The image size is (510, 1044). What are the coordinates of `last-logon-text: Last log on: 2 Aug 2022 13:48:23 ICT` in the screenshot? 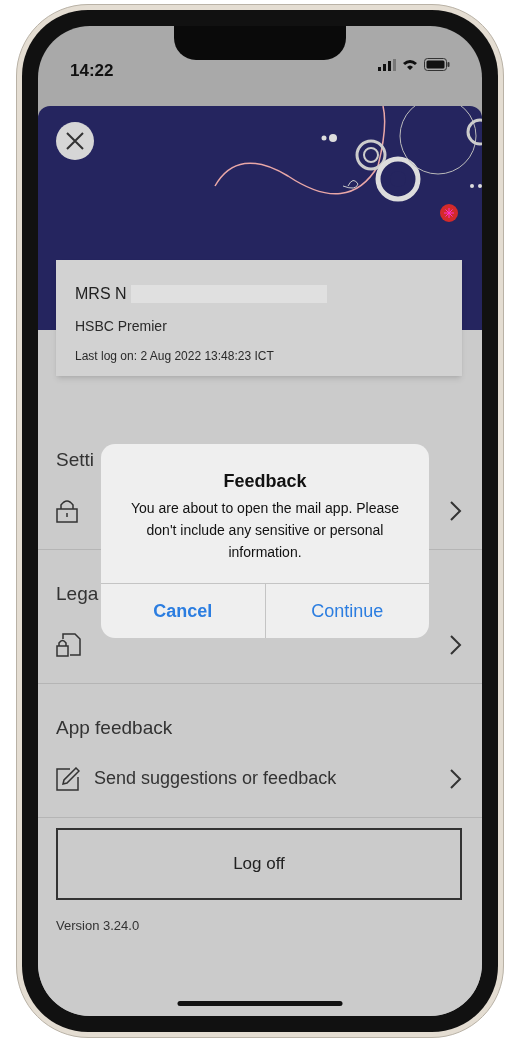 It's located at (175, 356).